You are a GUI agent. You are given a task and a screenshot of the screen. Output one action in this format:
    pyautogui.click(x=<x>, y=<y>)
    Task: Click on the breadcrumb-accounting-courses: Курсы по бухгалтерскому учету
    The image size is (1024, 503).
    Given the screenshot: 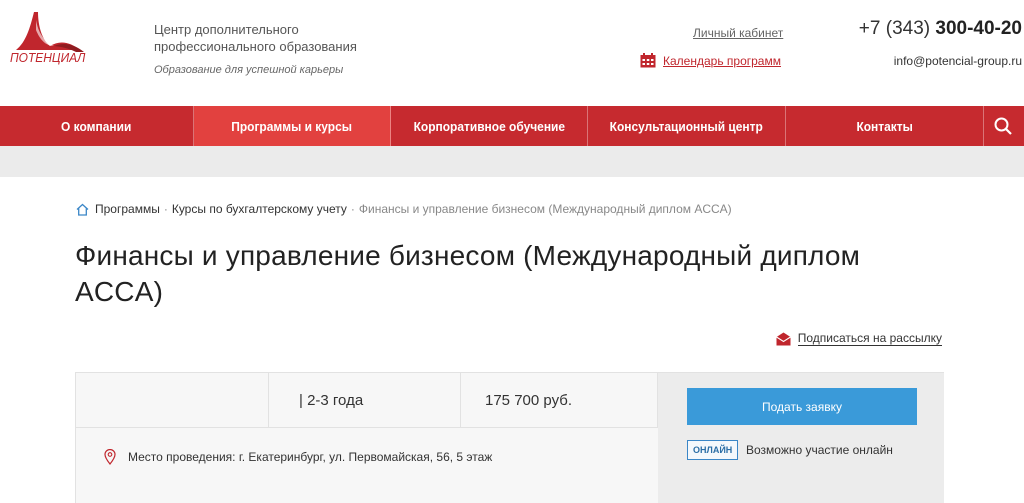 What is the action you would take?
    pyautogui.click(x=259, y=209)
    